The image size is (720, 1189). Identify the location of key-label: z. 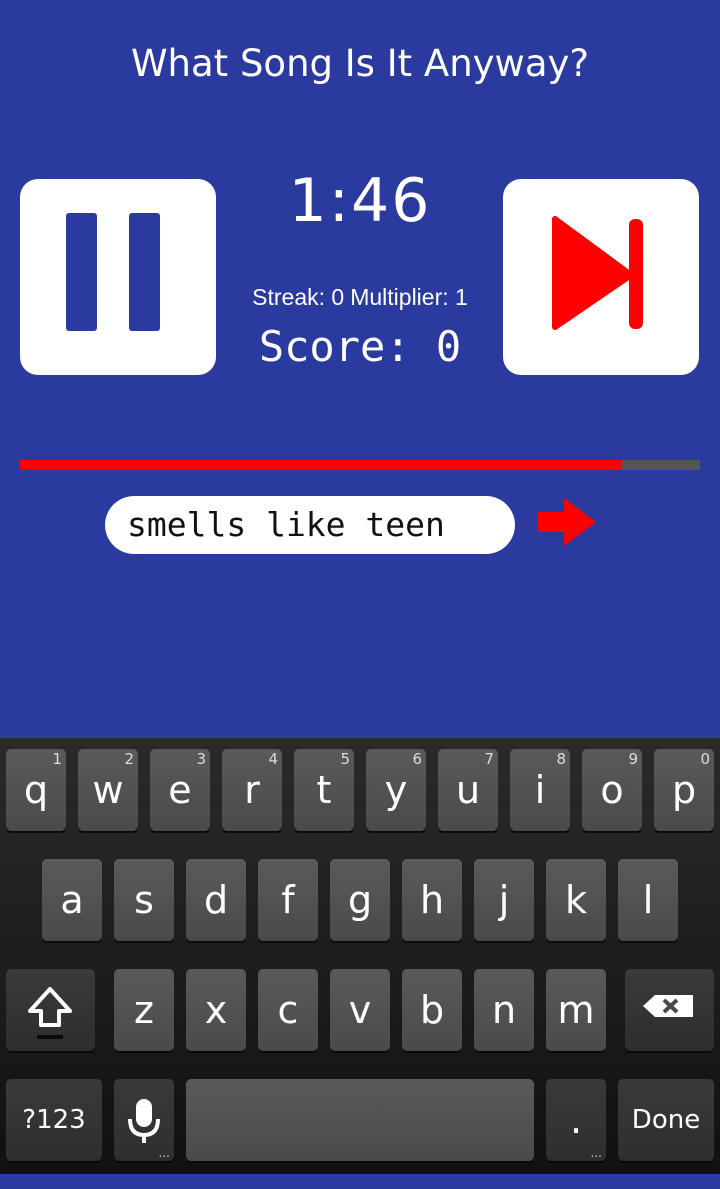
(144, 1010).